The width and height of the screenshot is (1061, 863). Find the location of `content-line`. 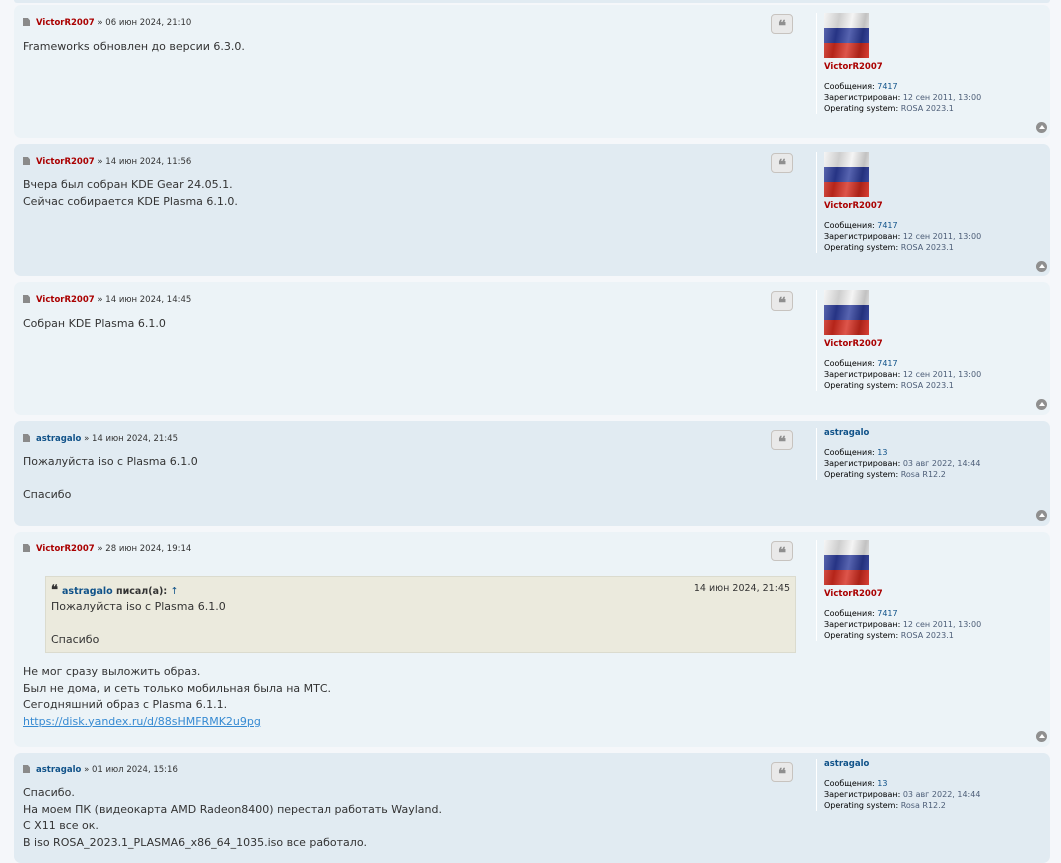

content-line is located at coordinates (110, 479).